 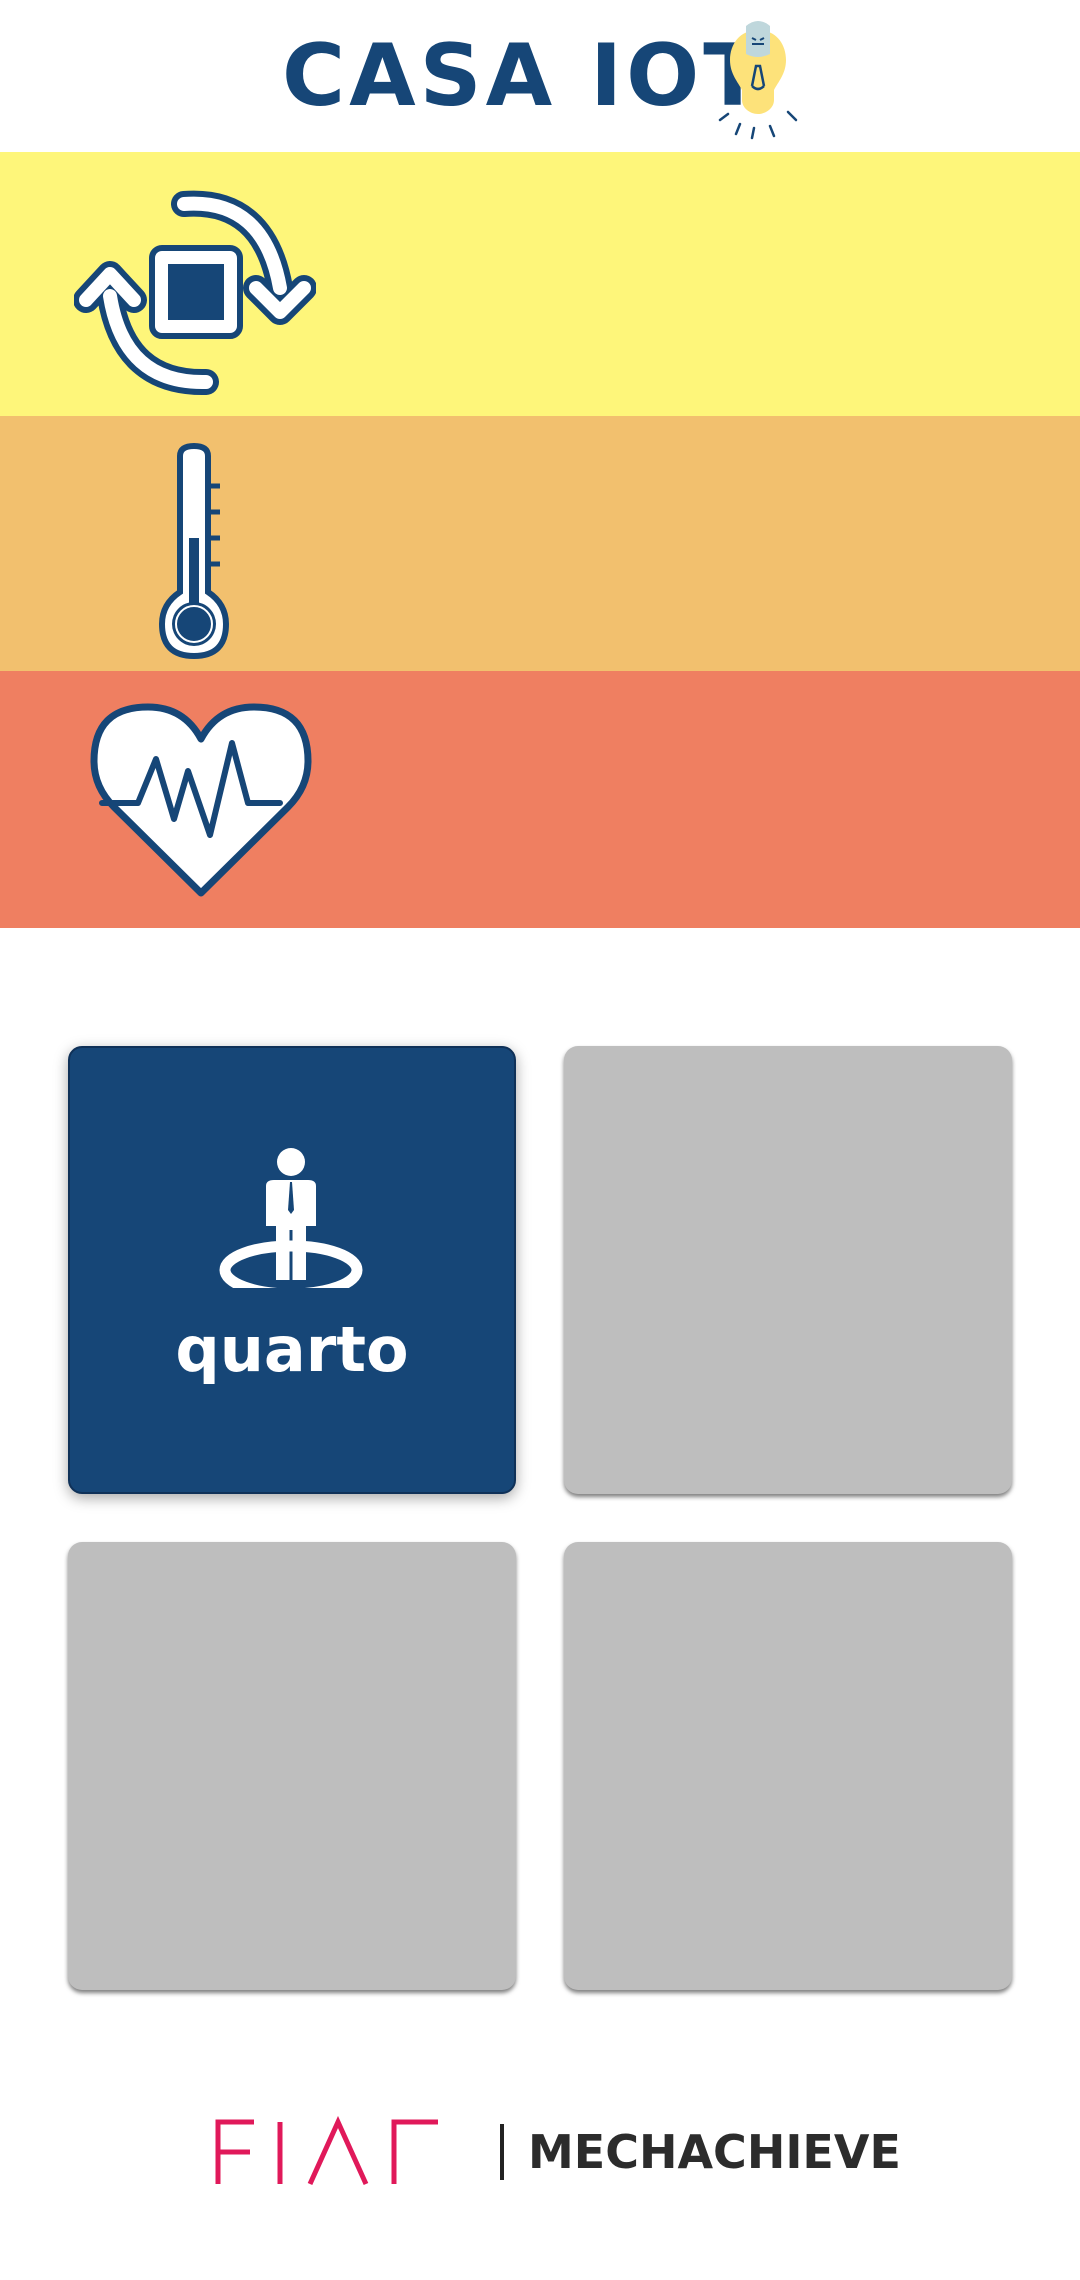 I want to click on thermometer-icon, so click(x=194, y=551).